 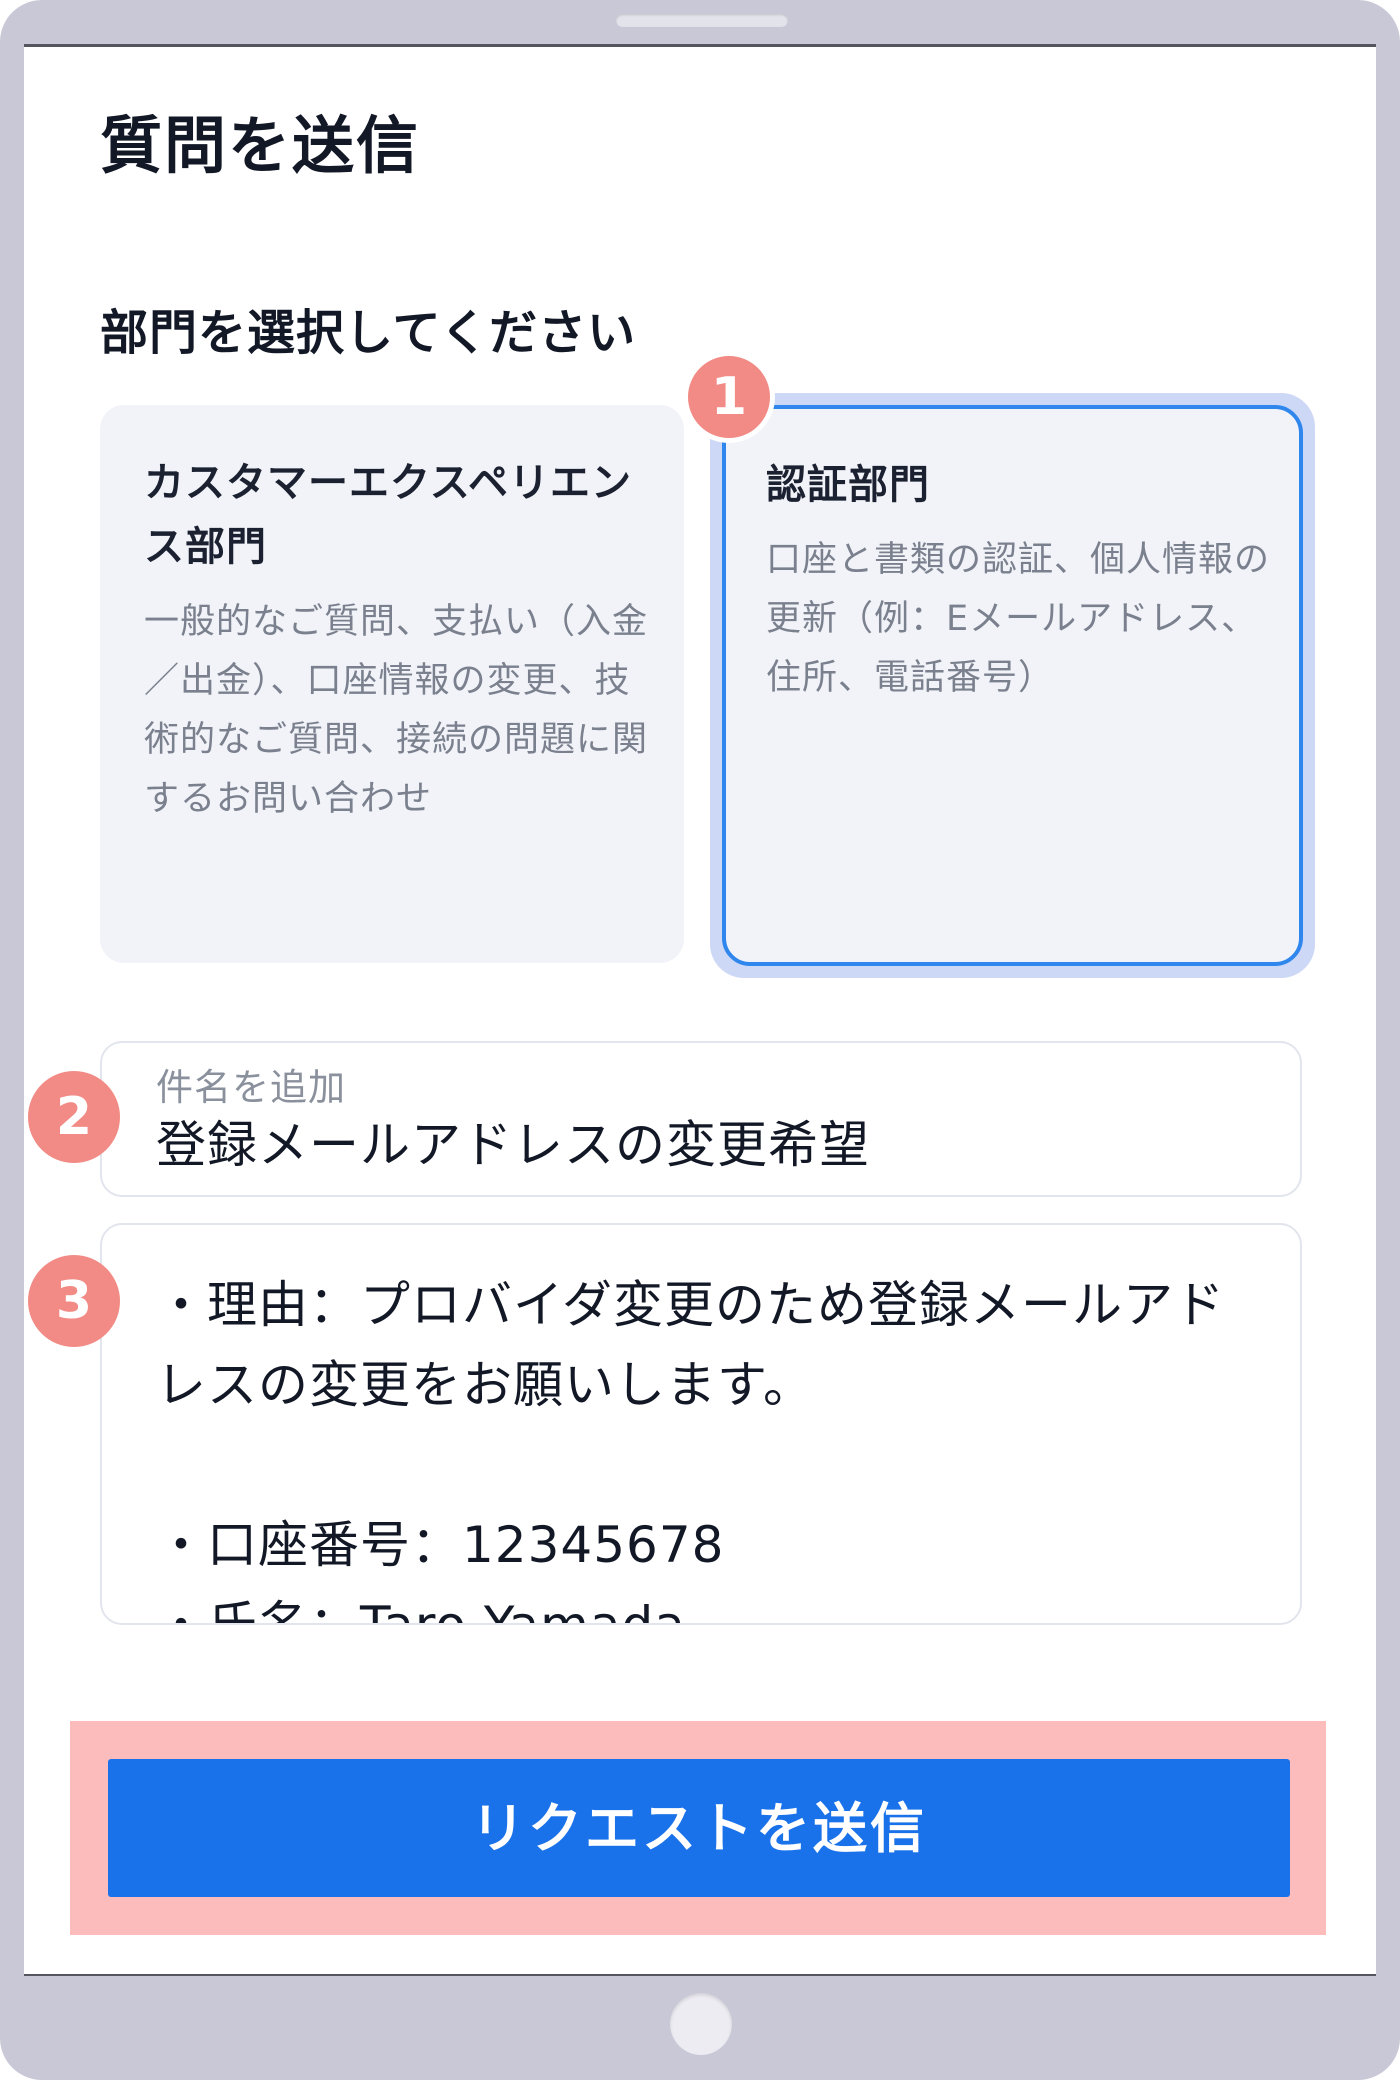 I want to click on submit-request-button: リクエストを送信, so click(x=699, y=1828).